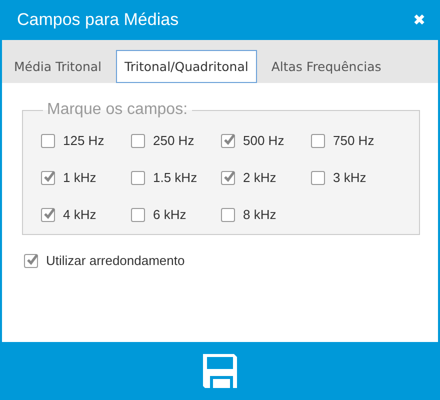  Describe the element at coordinates (356, 177) in the screenshot. I see `checkbox-option: 3 kHz` at that location.